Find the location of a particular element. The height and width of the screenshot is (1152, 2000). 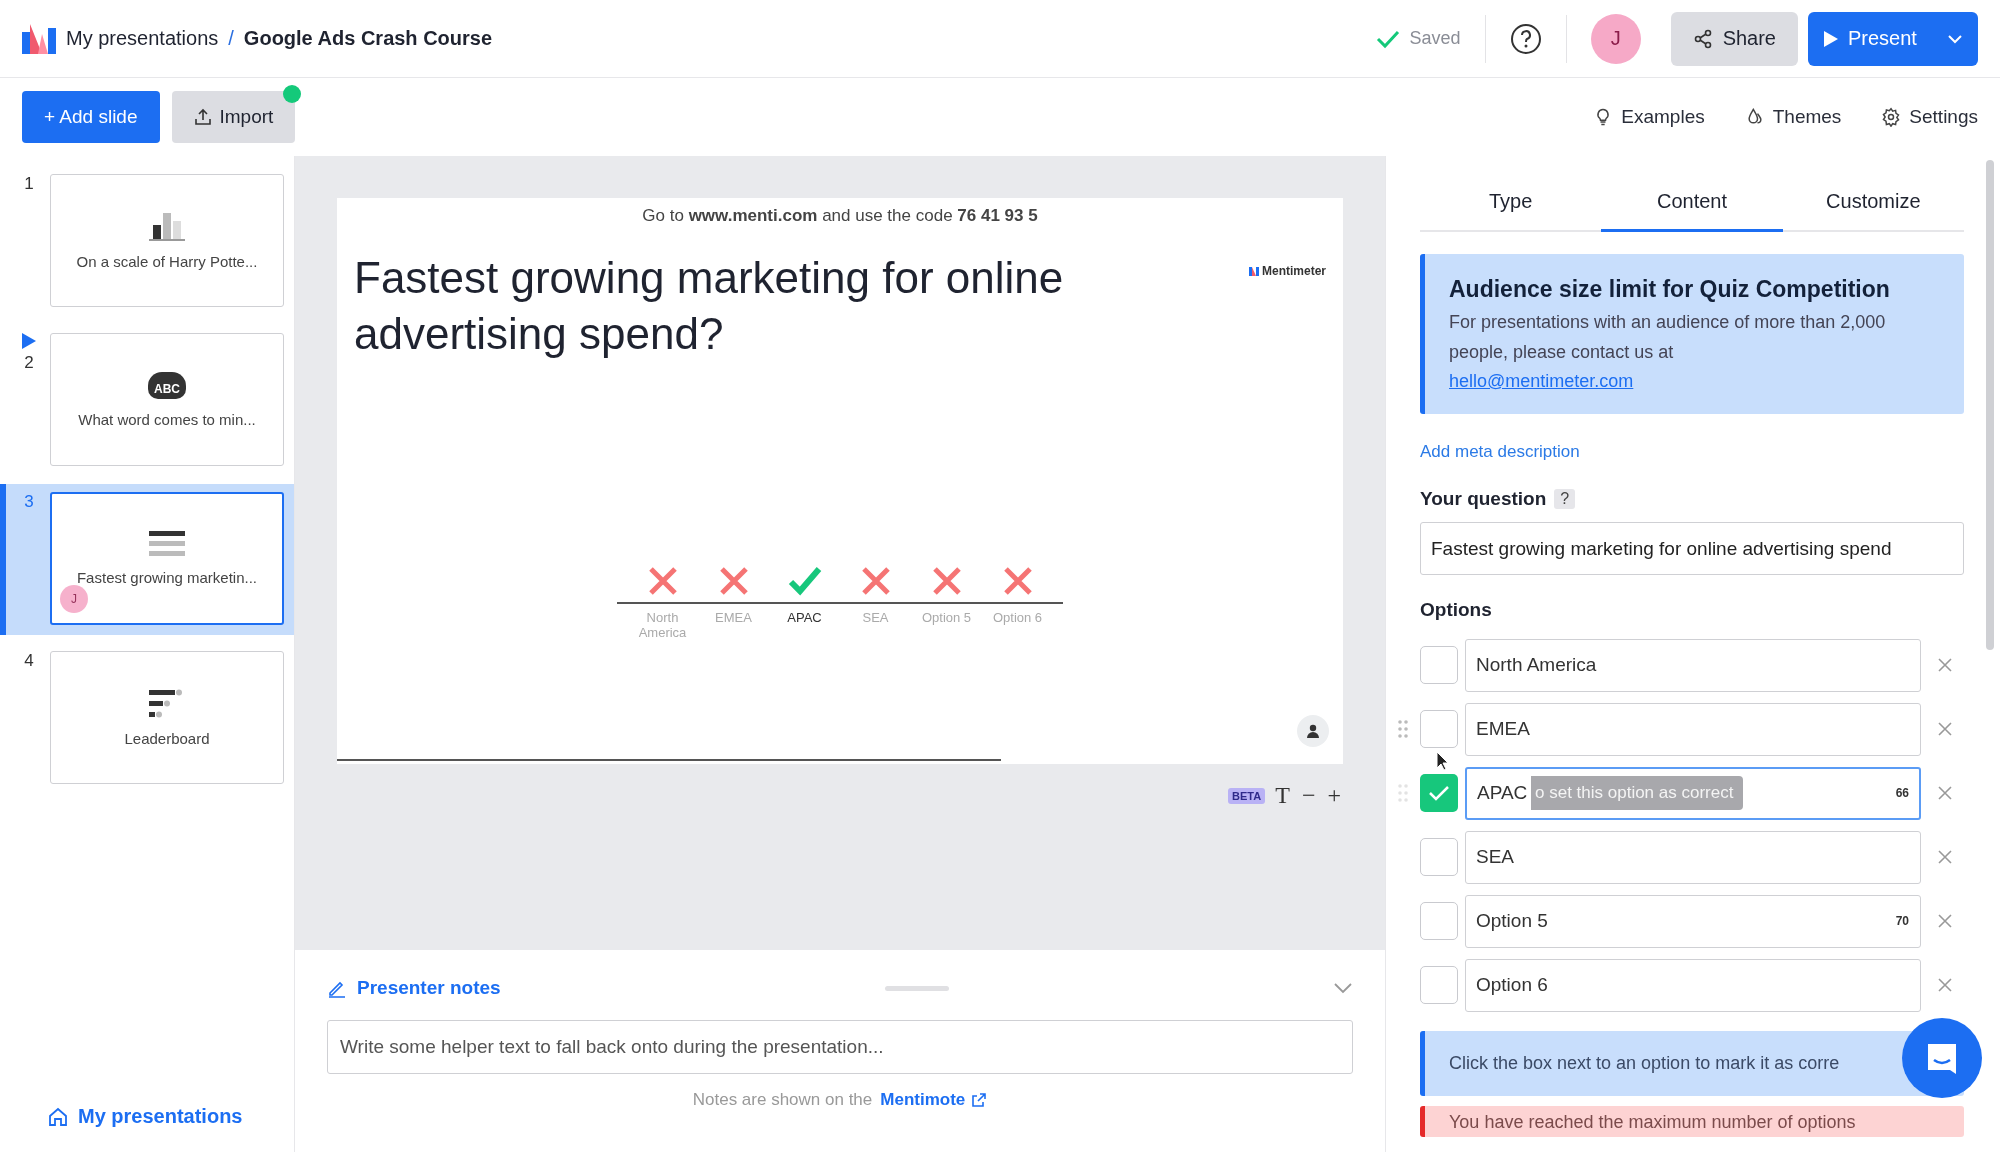

option-field: EMEA is located at coordinates (1693, 729).